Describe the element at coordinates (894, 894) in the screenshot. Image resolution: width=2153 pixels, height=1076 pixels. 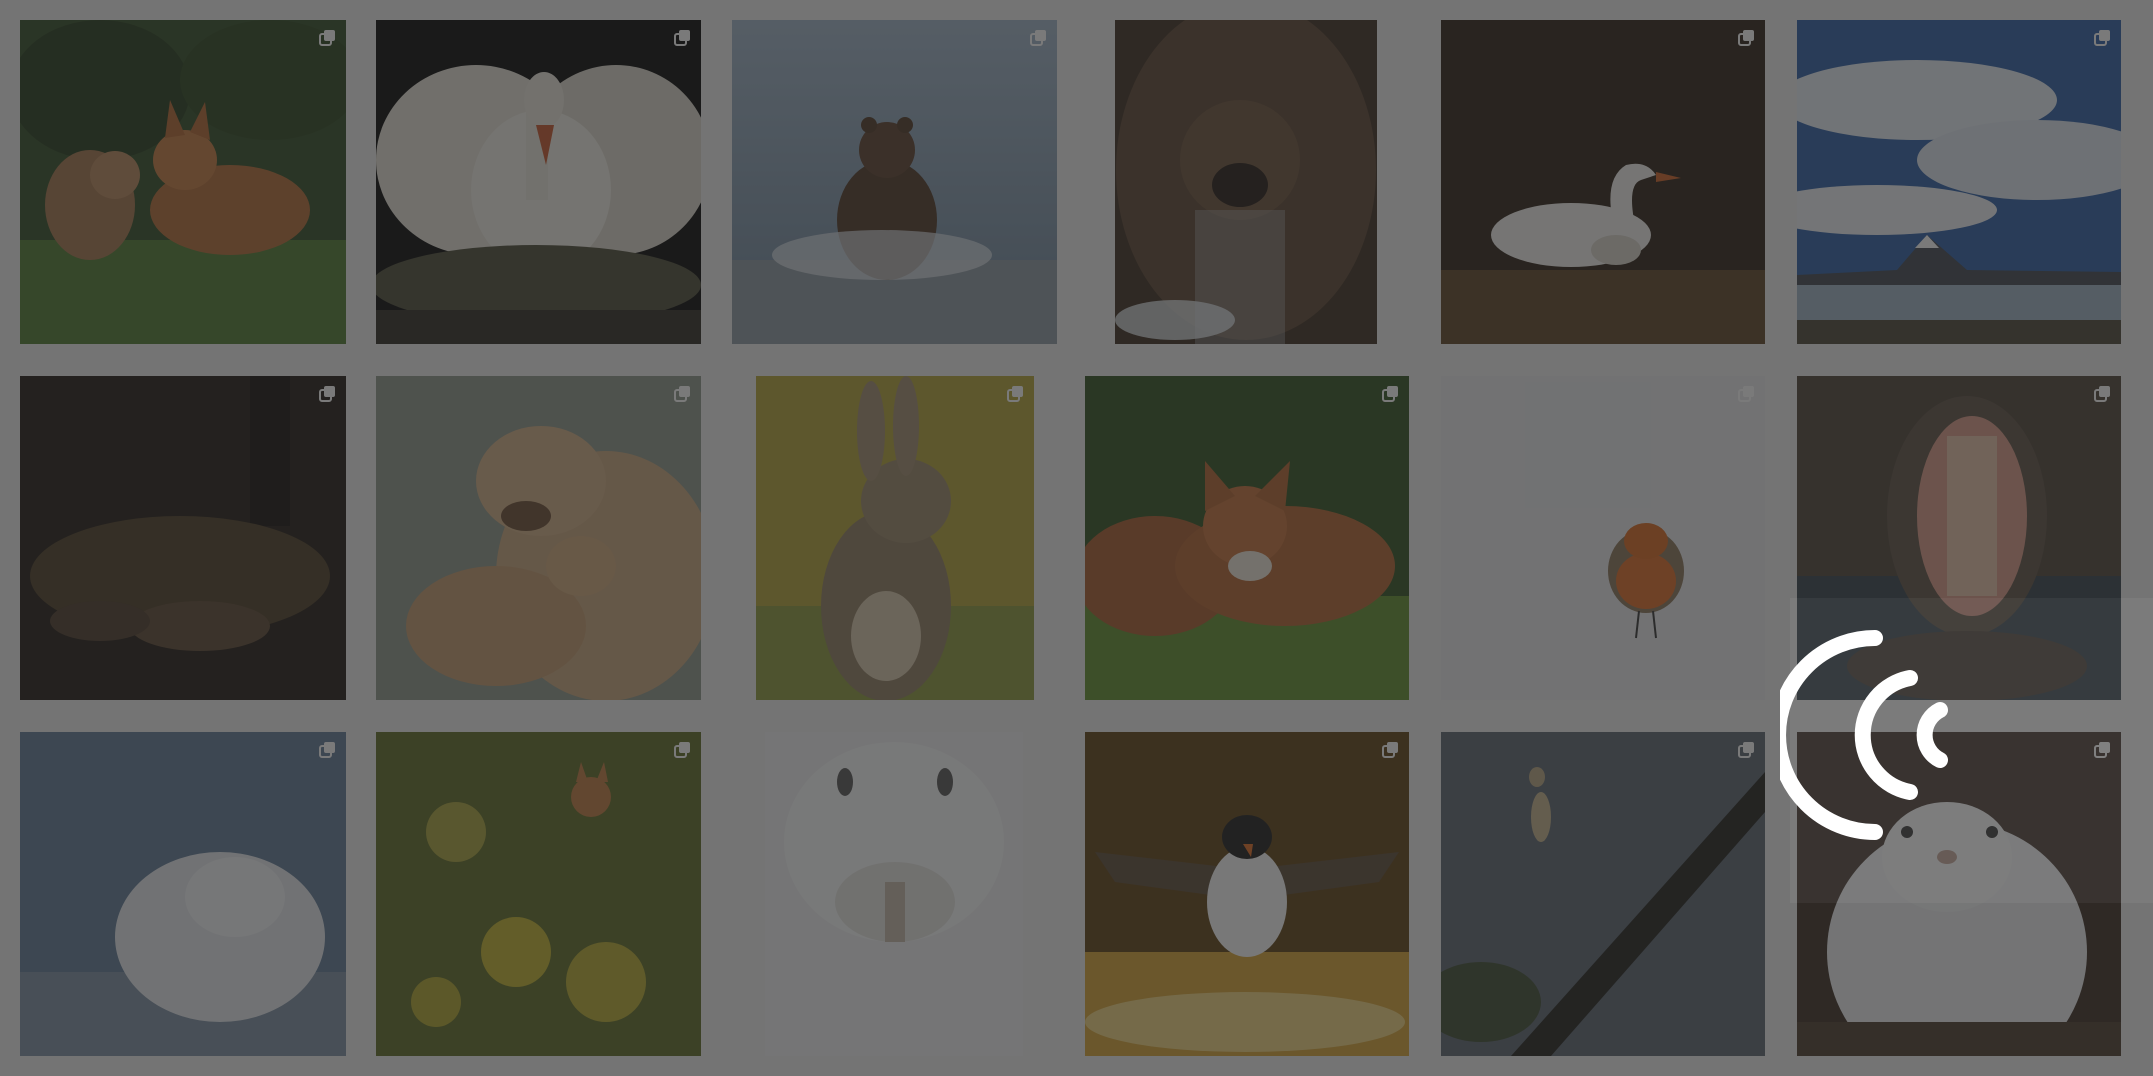
I see `photo-tile-mountain-hare` at that location.